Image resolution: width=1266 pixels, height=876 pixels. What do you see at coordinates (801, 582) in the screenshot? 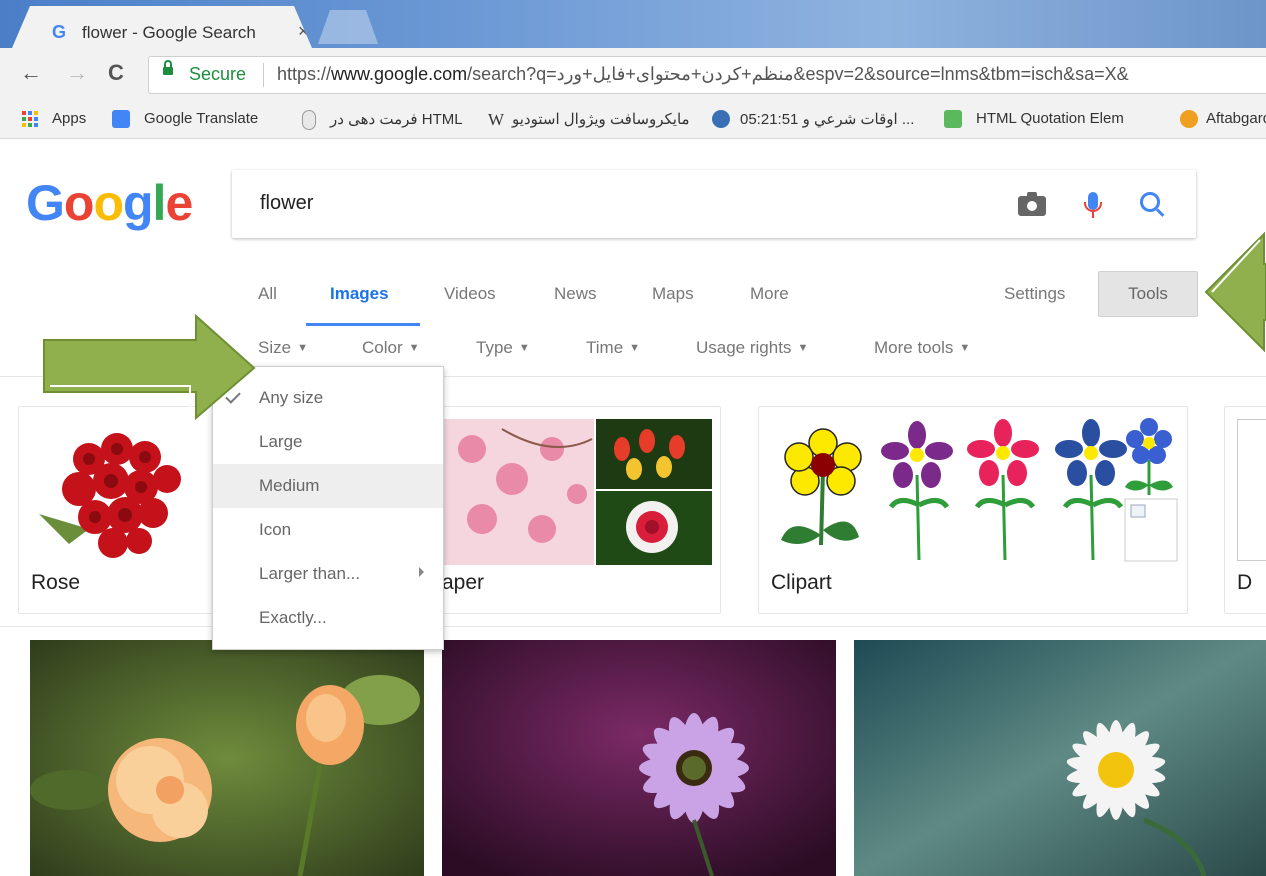
I see `card-label: Clipart` at bounding box center [801, 582].